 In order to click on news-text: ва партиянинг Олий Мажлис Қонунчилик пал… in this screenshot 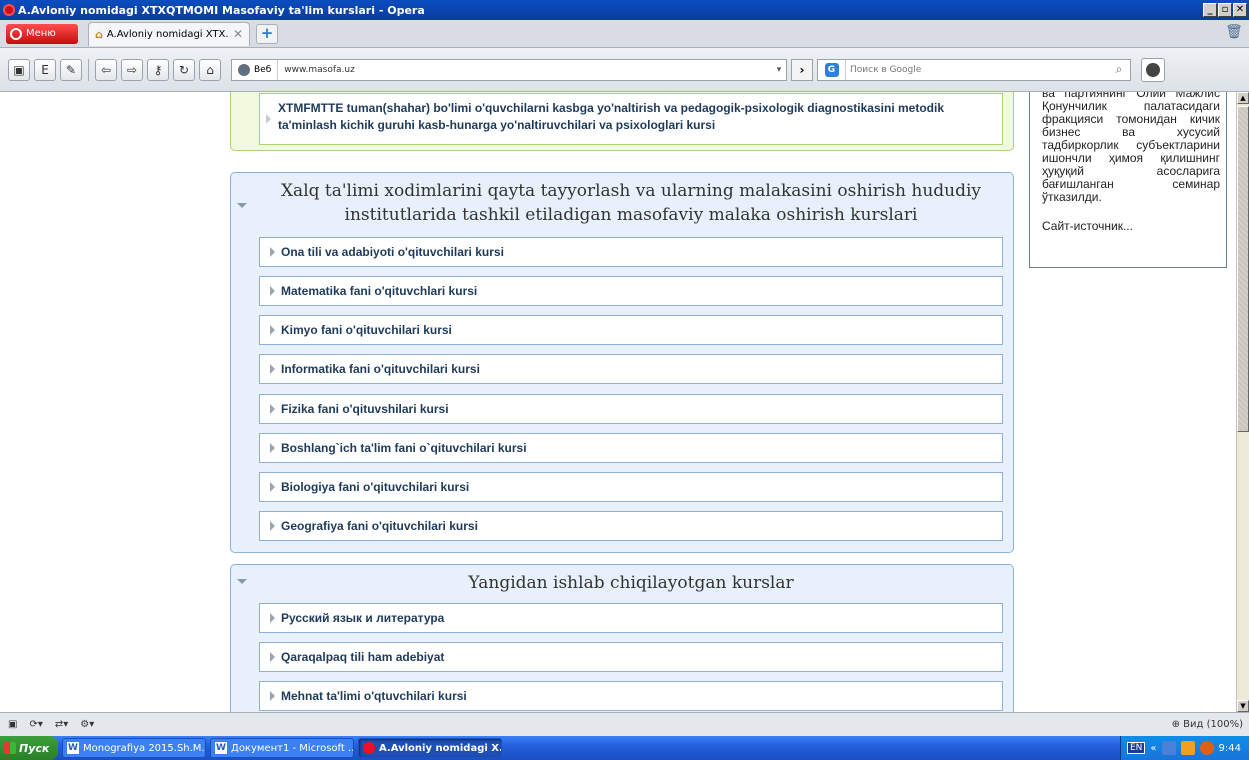, I will do `click(1131, 148)`.